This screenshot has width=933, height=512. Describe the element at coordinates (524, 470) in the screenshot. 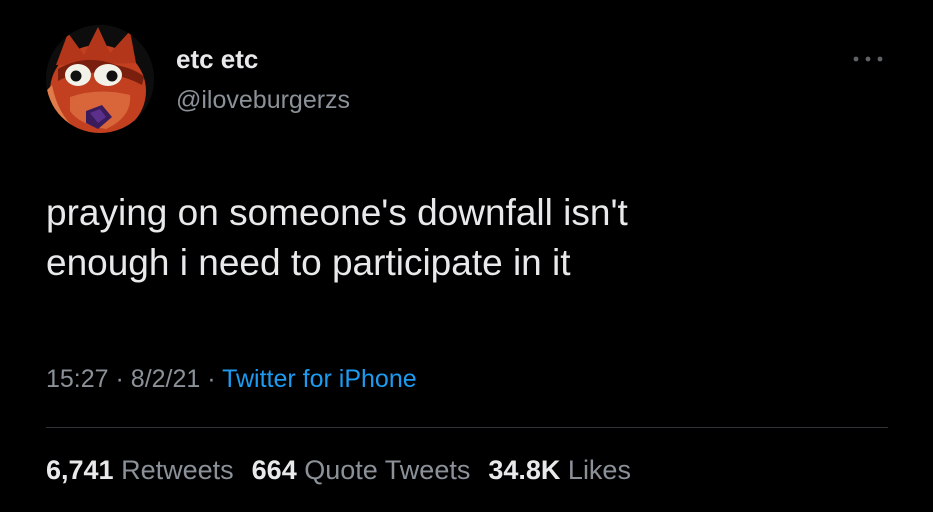

I see `likes-count: 34.8K` at that location.